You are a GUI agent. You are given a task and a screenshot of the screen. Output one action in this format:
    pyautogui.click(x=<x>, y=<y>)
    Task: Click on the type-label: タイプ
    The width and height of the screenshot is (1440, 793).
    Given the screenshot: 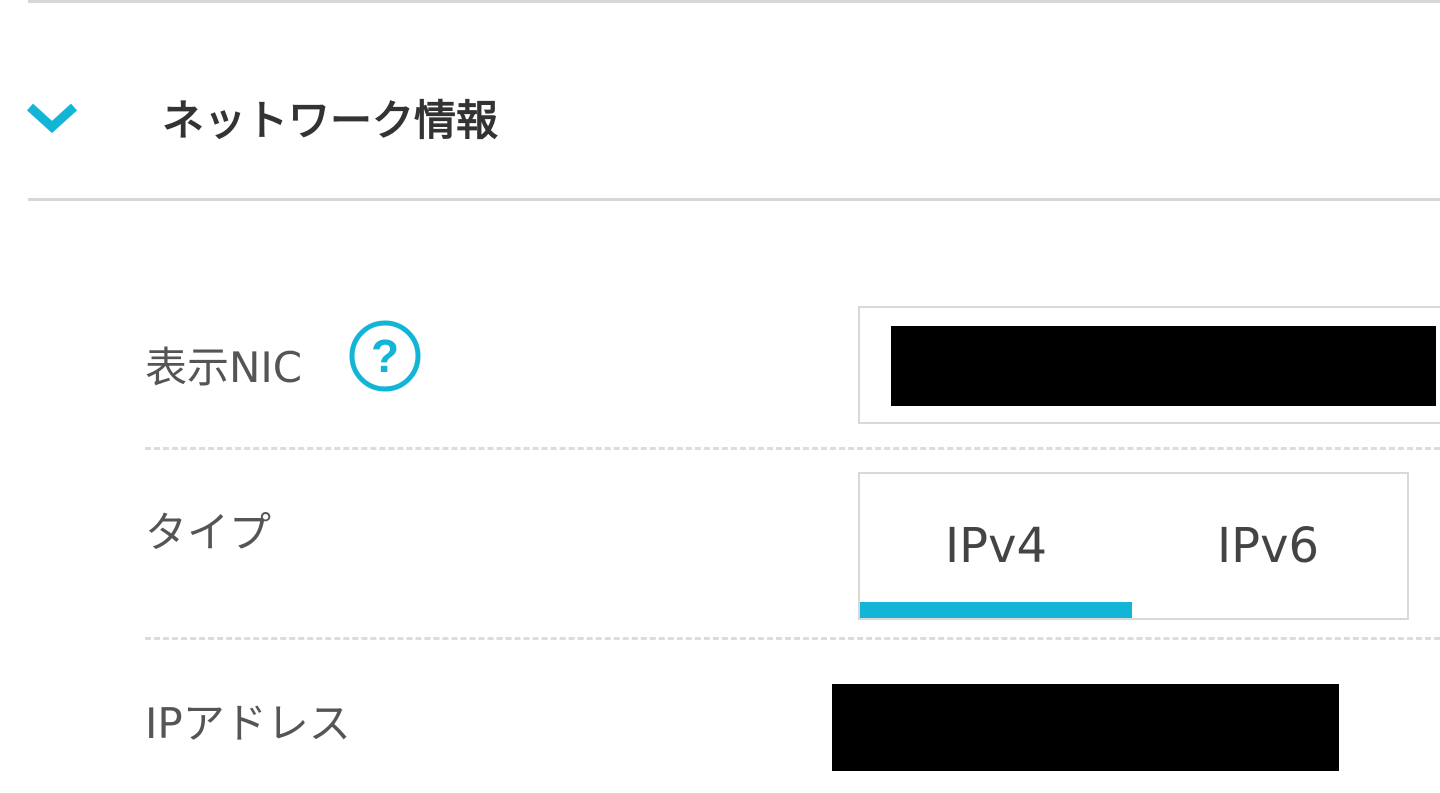 What is the action you would take?
    pyautogui.click(x=208, y=532)
    